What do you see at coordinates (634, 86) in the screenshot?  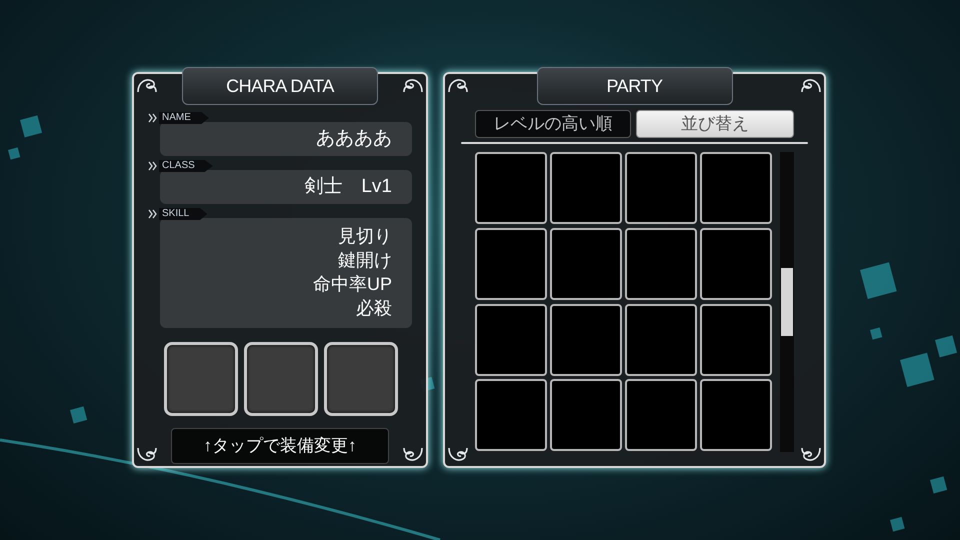 I see `panel-title: PARTY` at bounding box center [634, 86].